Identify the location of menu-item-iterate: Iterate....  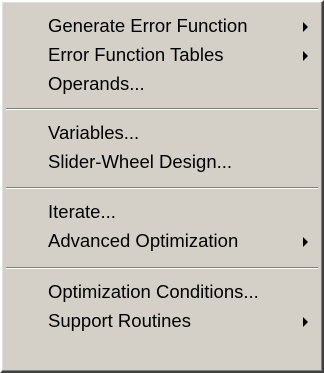
(162, 212).